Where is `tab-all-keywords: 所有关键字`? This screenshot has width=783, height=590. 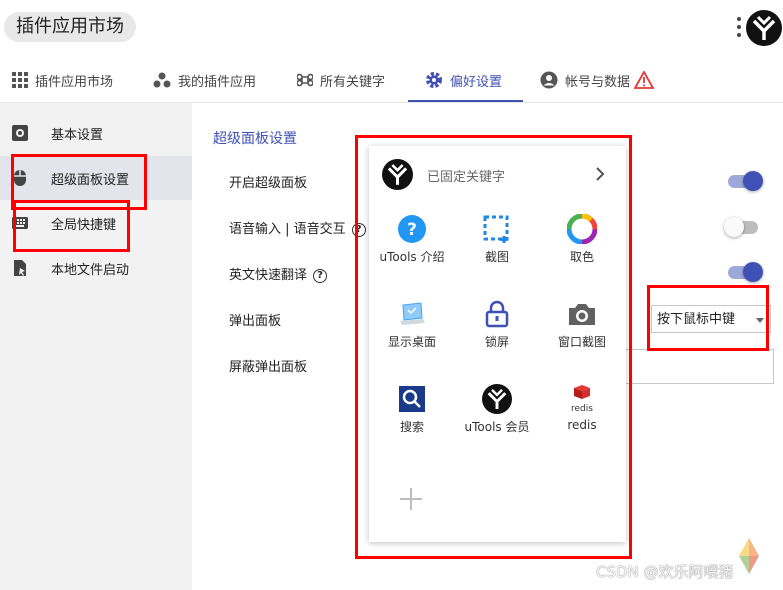 tab-all-keywords: 所有关键字 is located at coordinates (341, 80).